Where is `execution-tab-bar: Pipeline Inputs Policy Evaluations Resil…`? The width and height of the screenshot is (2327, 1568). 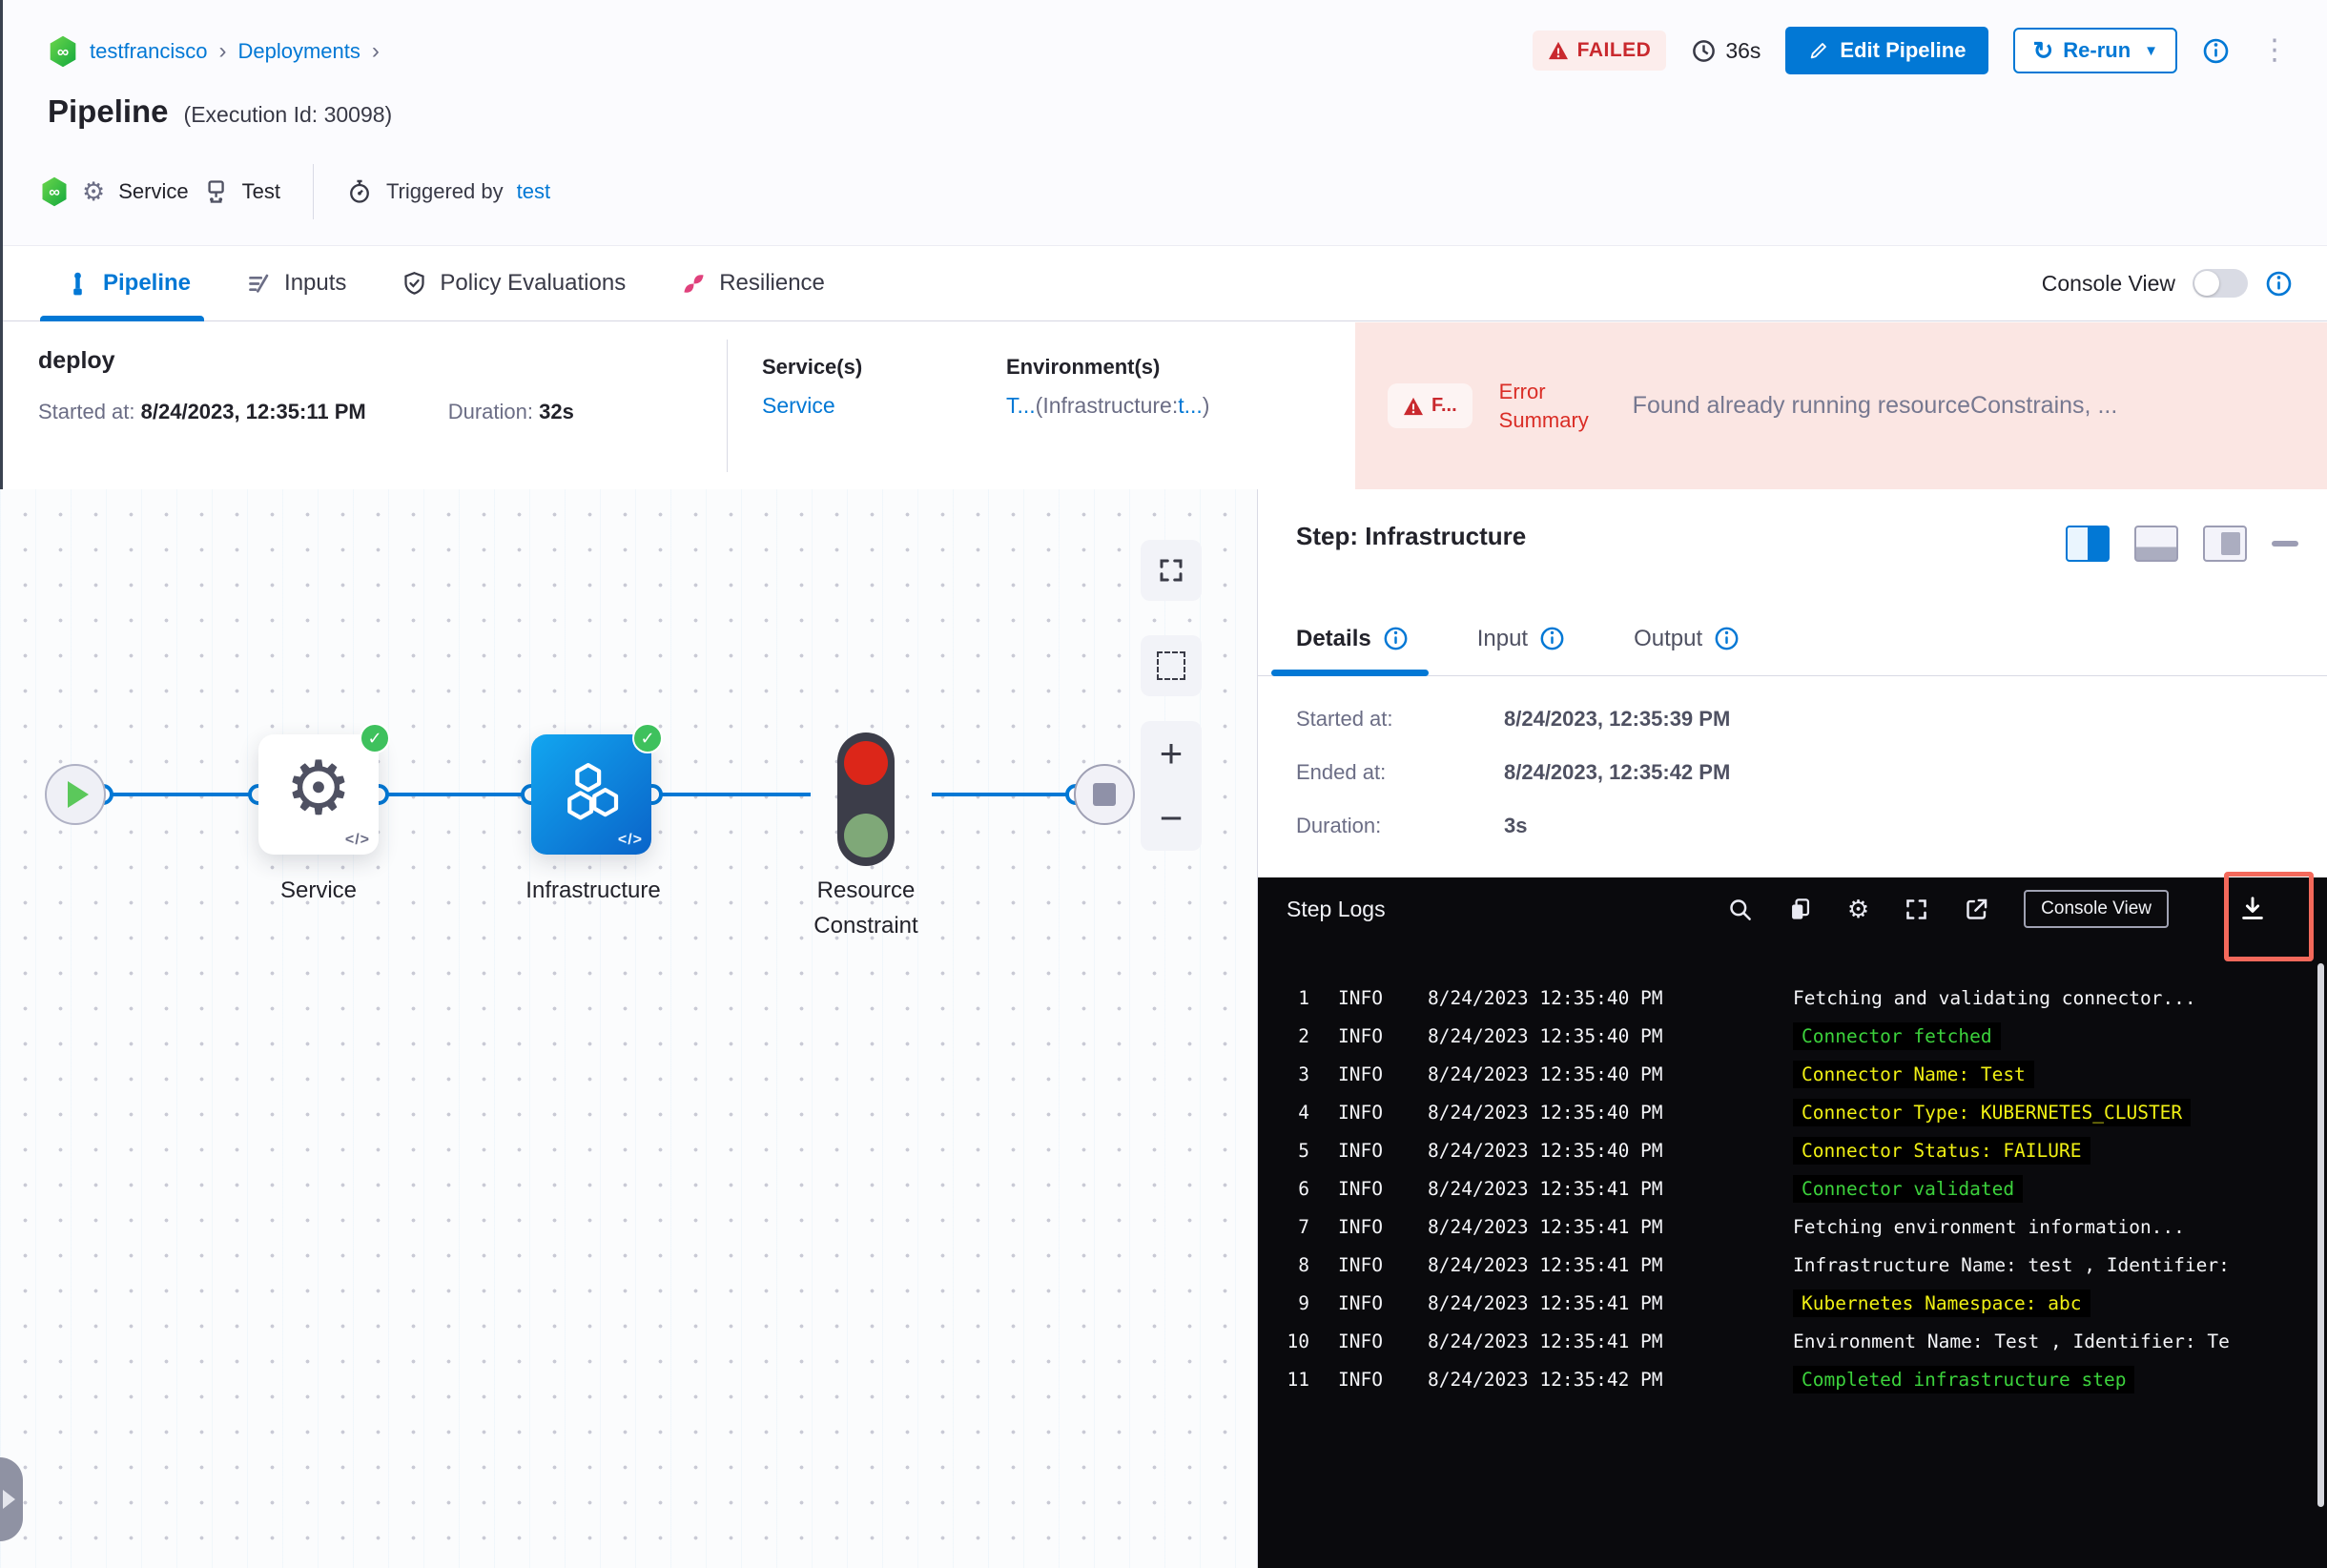 execution-tab-bar: Pipeline Inputs Policy Evaluations Resil… is located at coordinates (1163, 283).